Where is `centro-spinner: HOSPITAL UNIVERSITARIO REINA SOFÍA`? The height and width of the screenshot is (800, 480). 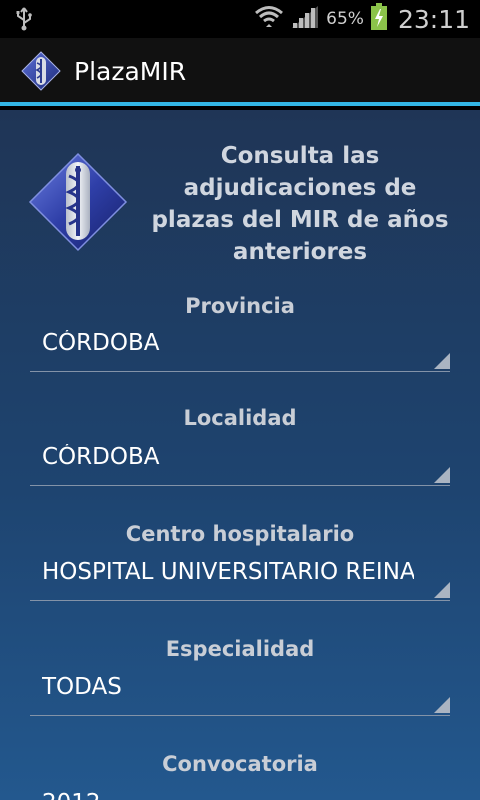
centro-spinner: HOSPITAL UNIVERSITARIO REINA SOFÍA is located at coordinates (240, 576).